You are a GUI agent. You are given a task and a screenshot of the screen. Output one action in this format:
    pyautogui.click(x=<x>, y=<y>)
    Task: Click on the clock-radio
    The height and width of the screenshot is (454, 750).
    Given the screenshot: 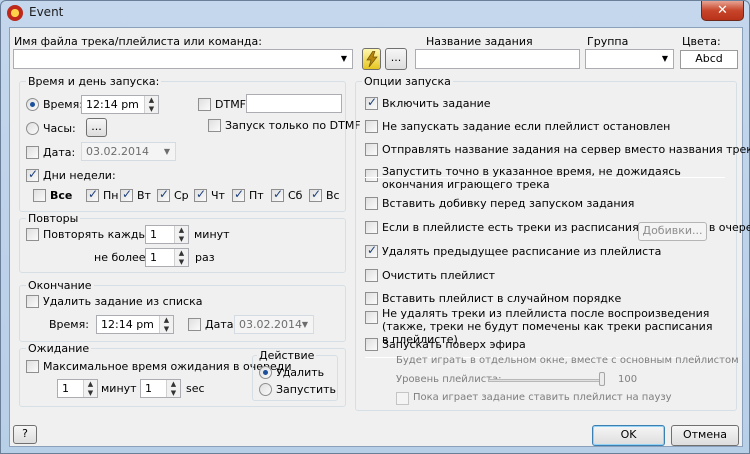 What is the action you would take?
    pyautogui.click(x=32, y=128)
    